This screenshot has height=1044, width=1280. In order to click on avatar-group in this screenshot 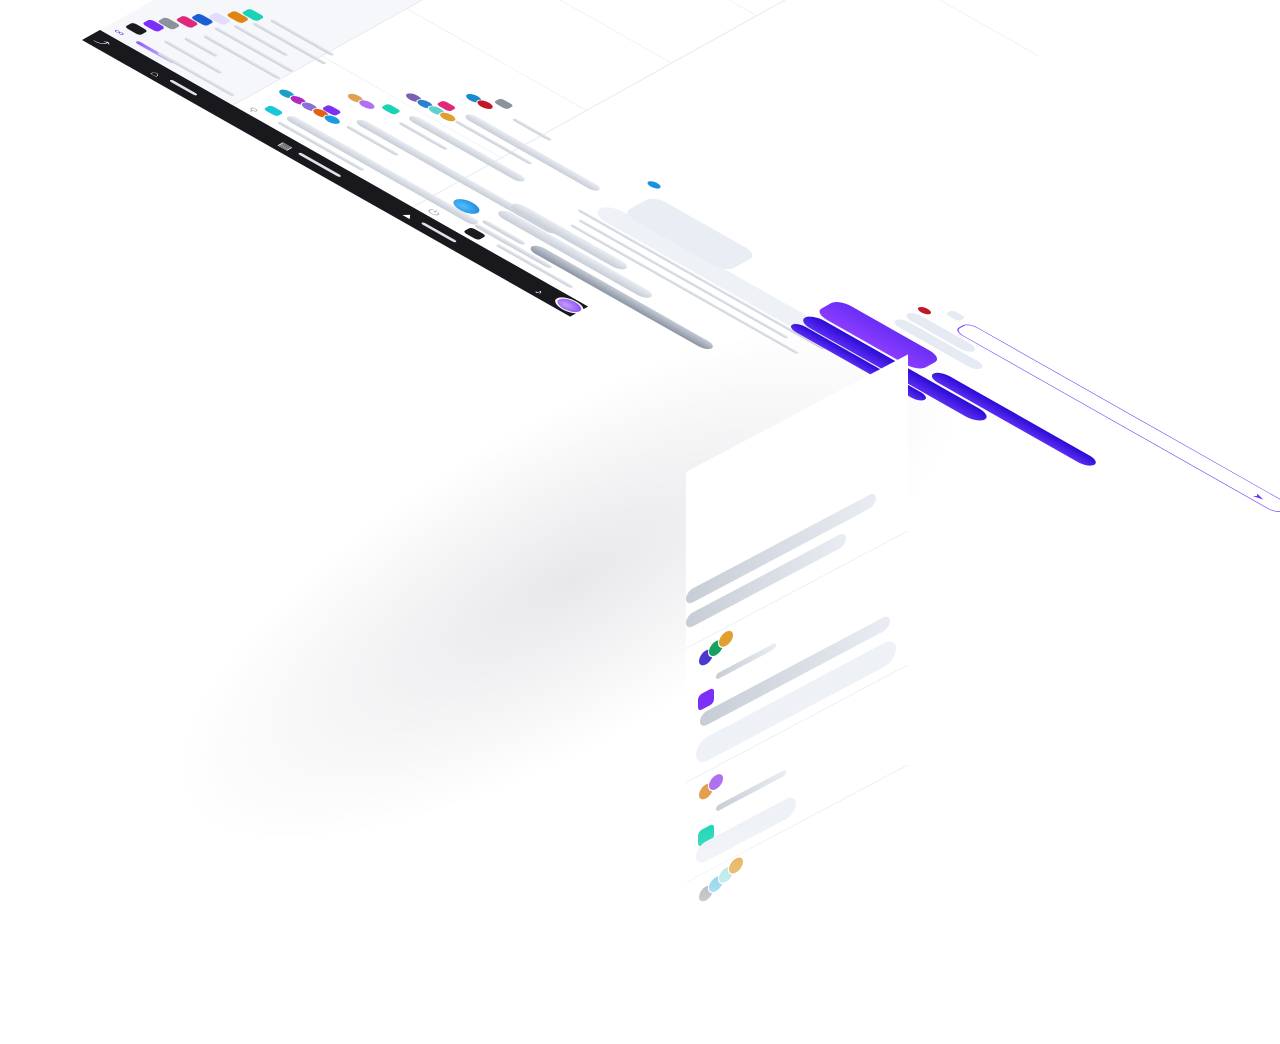, I will do `click(728, 648)`.